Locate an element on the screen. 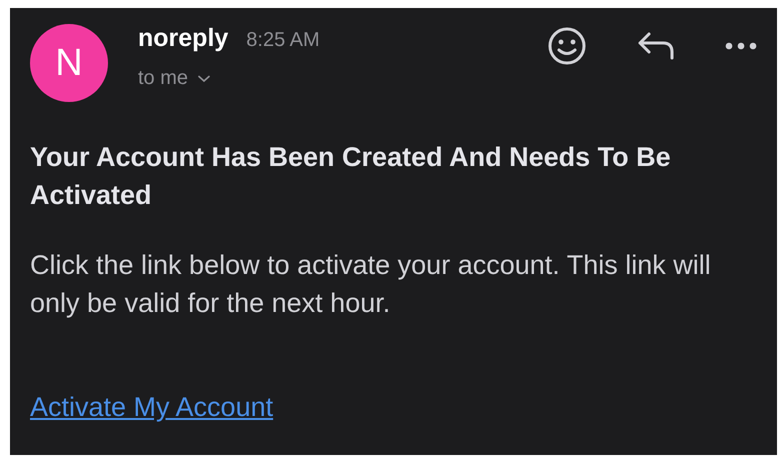  more-icon is located at coordinates (741, 46).